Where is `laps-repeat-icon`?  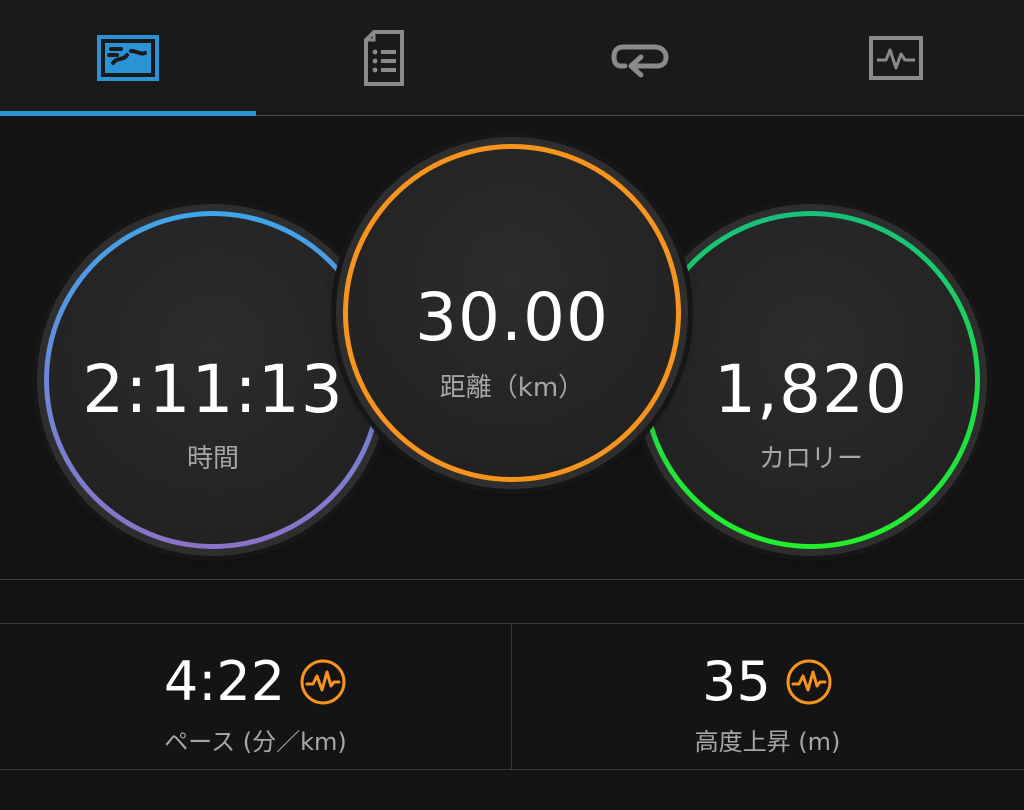 laps-repeat-icon is located at coordinates (640, 60).